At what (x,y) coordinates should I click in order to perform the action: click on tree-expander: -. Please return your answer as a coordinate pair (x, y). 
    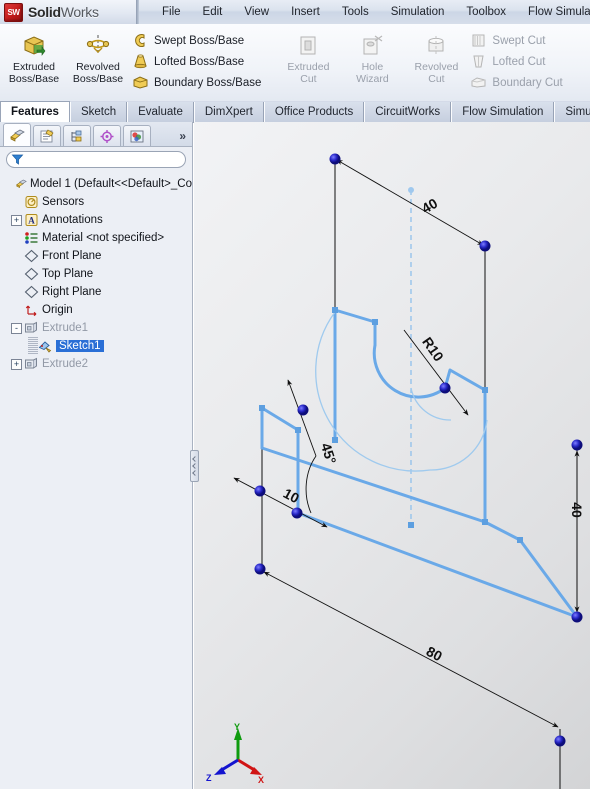
    Looking at the image, I should click on (16, 328).